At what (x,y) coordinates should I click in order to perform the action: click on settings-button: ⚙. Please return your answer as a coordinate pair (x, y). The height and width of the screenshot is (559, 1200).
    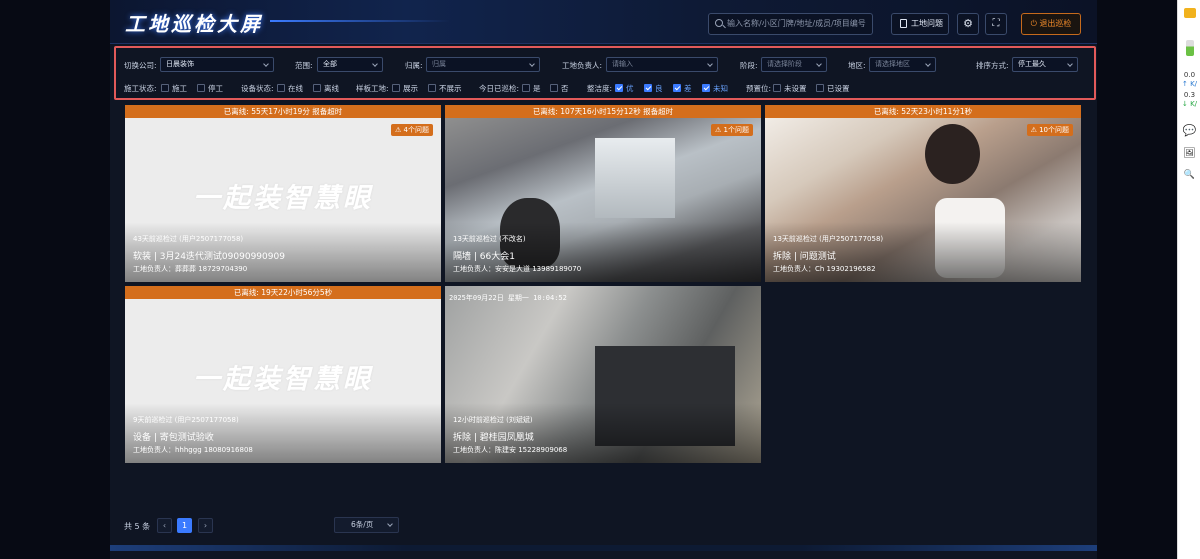
    Looking at the image, I should click on (968, 24).